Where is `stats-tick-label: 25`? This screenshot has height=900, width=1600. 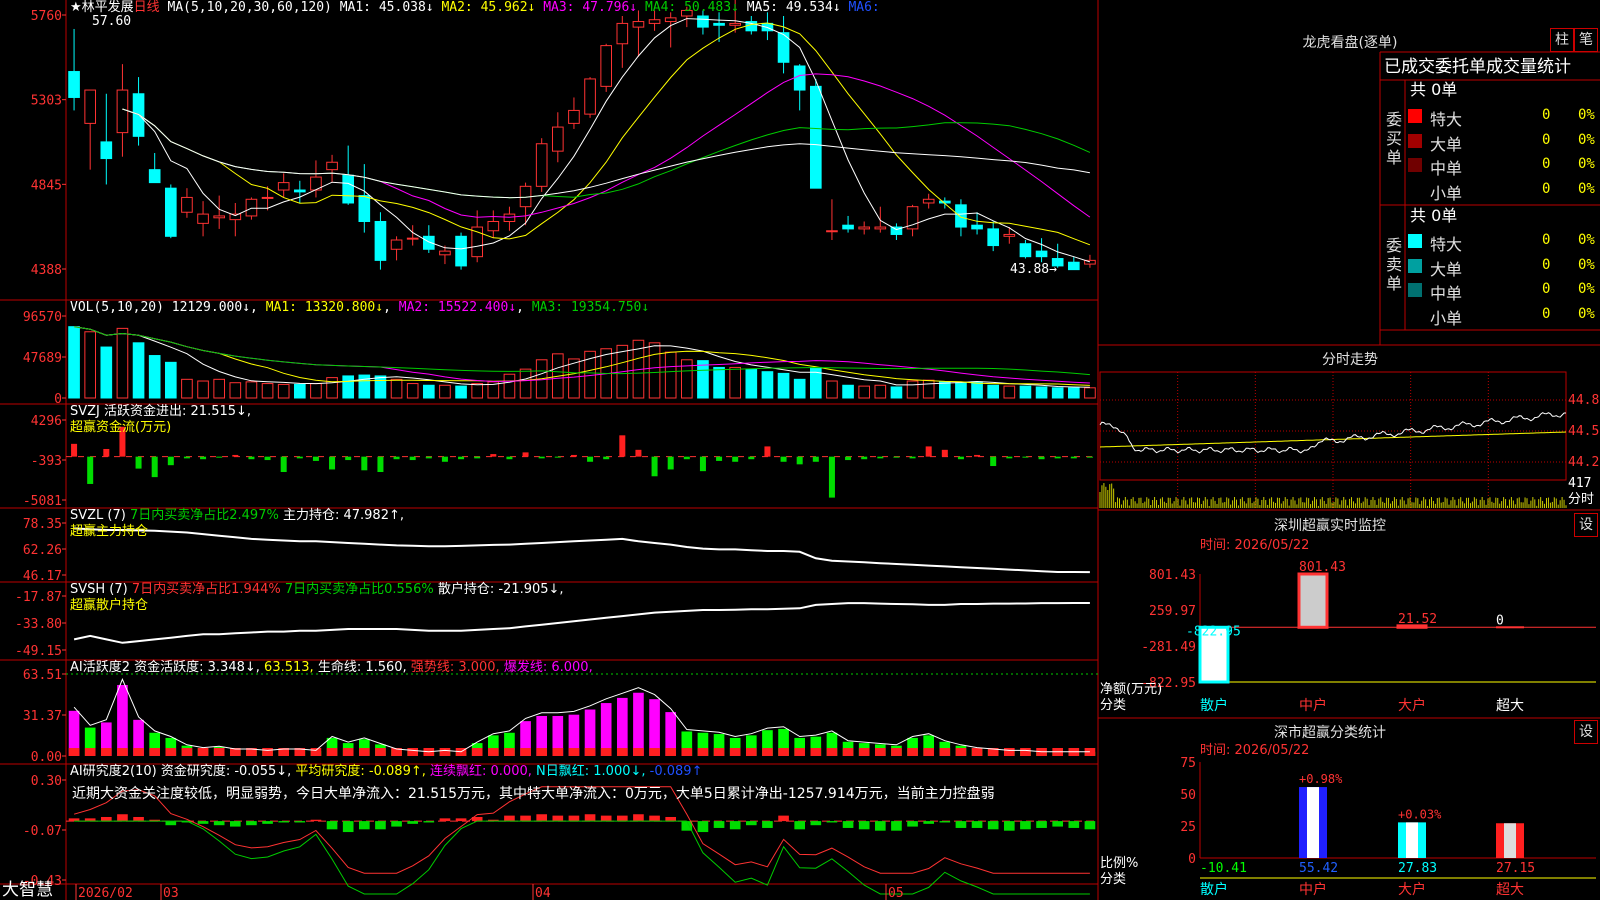 stats-tick-label: 25 is located at coordinates (1188, 827).